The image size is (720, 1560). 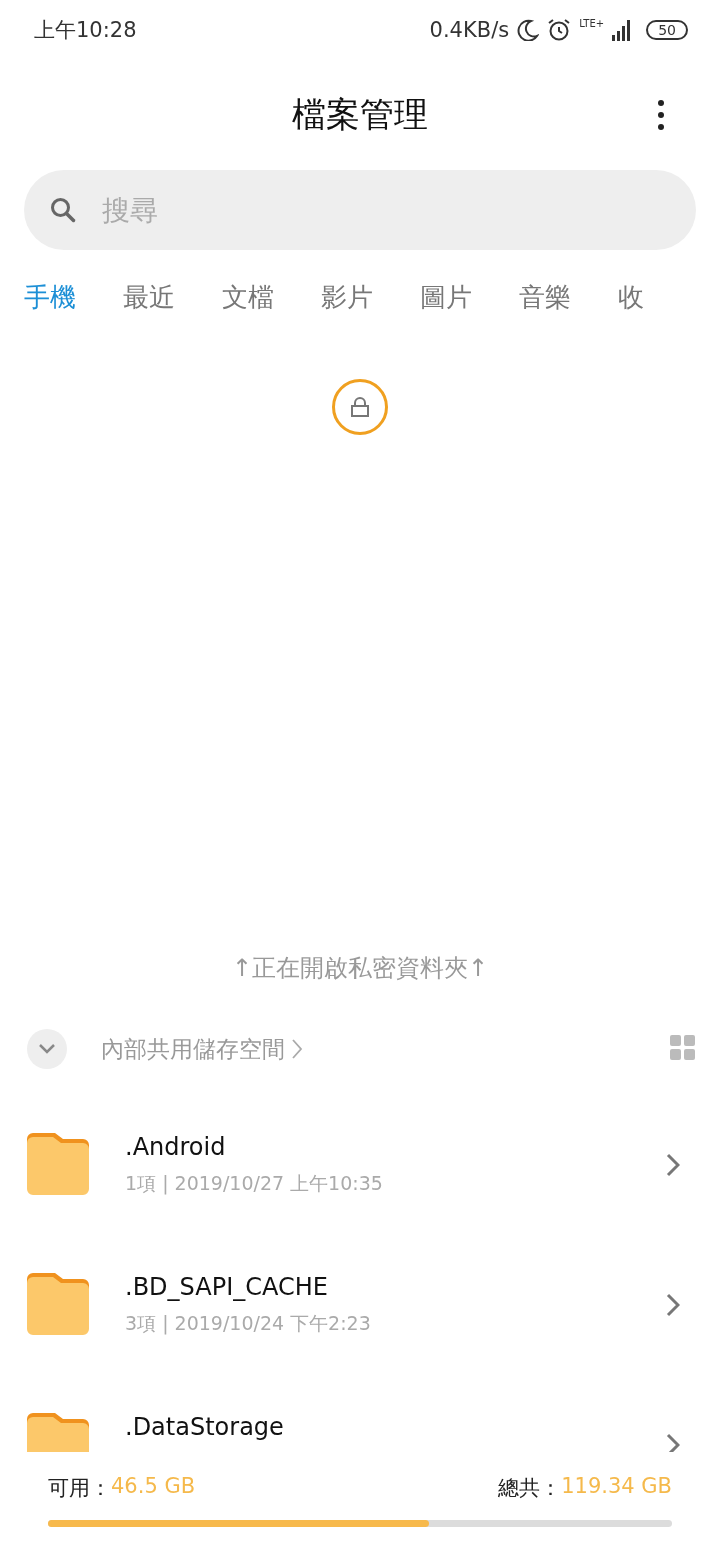 What do you see at coordinates (545, 297) in the screenshot?
I see `category-tab: 音樂` at bounding box center [545, 297].